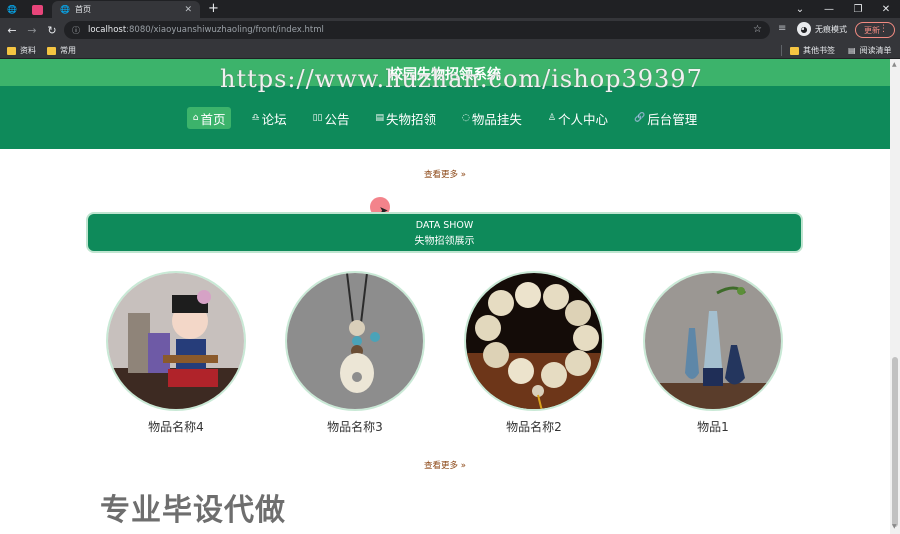  I want to click on nav-item-label: 公告, so click(337, 119).